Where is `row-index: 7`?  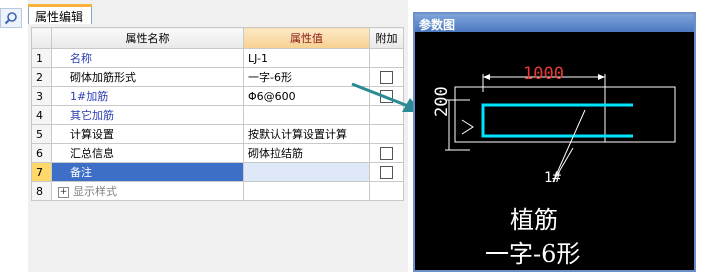 row-index: 7 is located at coordinates (41, 172).